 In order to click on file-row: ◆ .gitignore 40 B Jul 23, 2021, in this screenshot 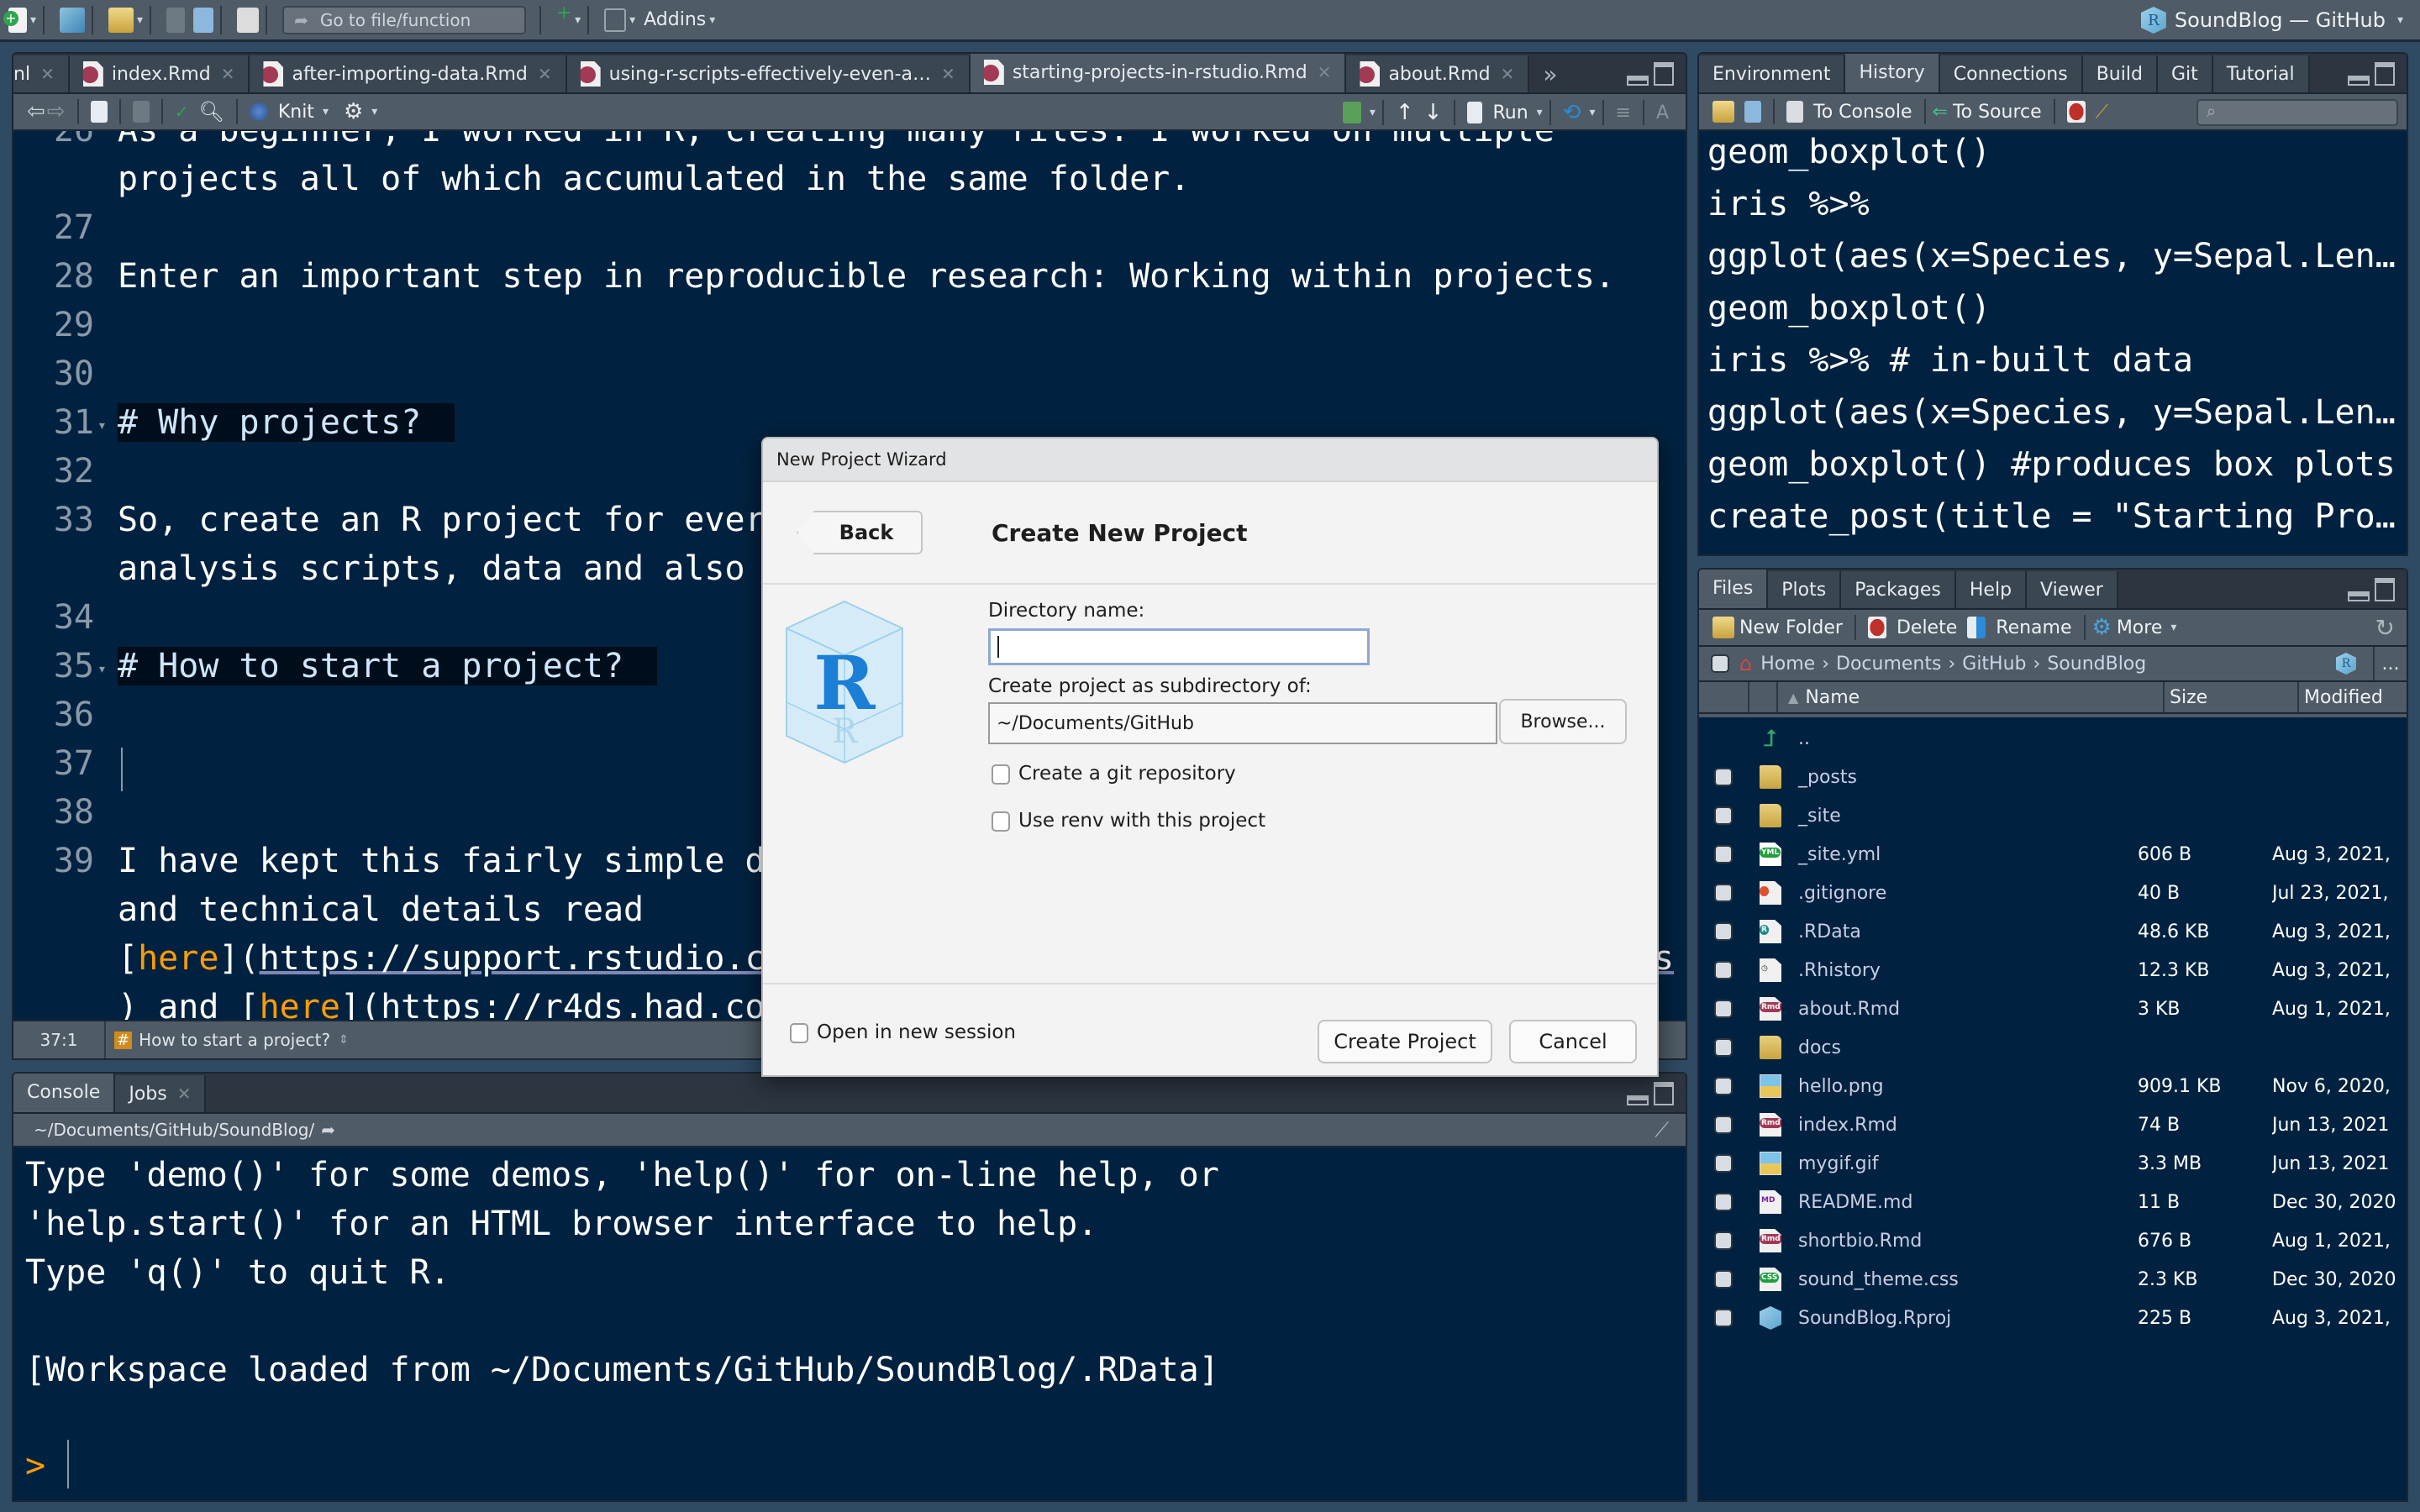, I will do `click(2053, 893)`.